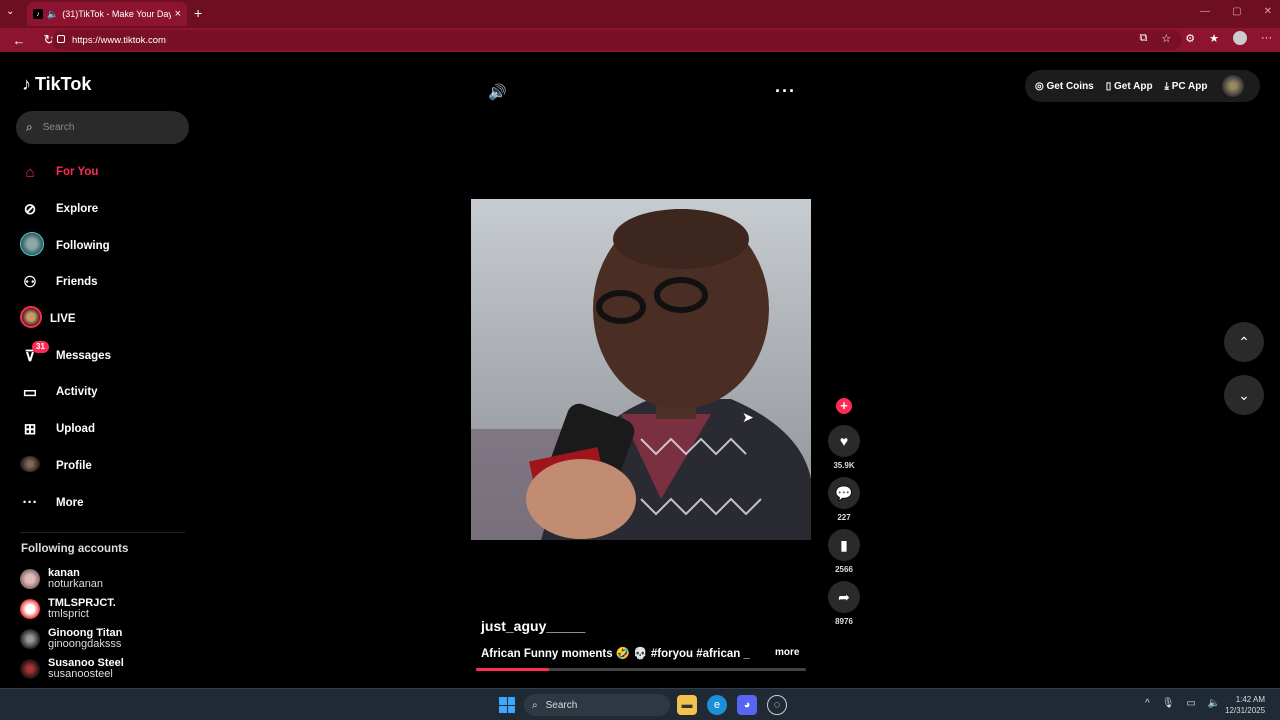 This screenshot has height=720, width=1280. What do you see at coordinates (844, 406) in the screenshot?
I see `follow-button: +` at bounding box center [844, 406].